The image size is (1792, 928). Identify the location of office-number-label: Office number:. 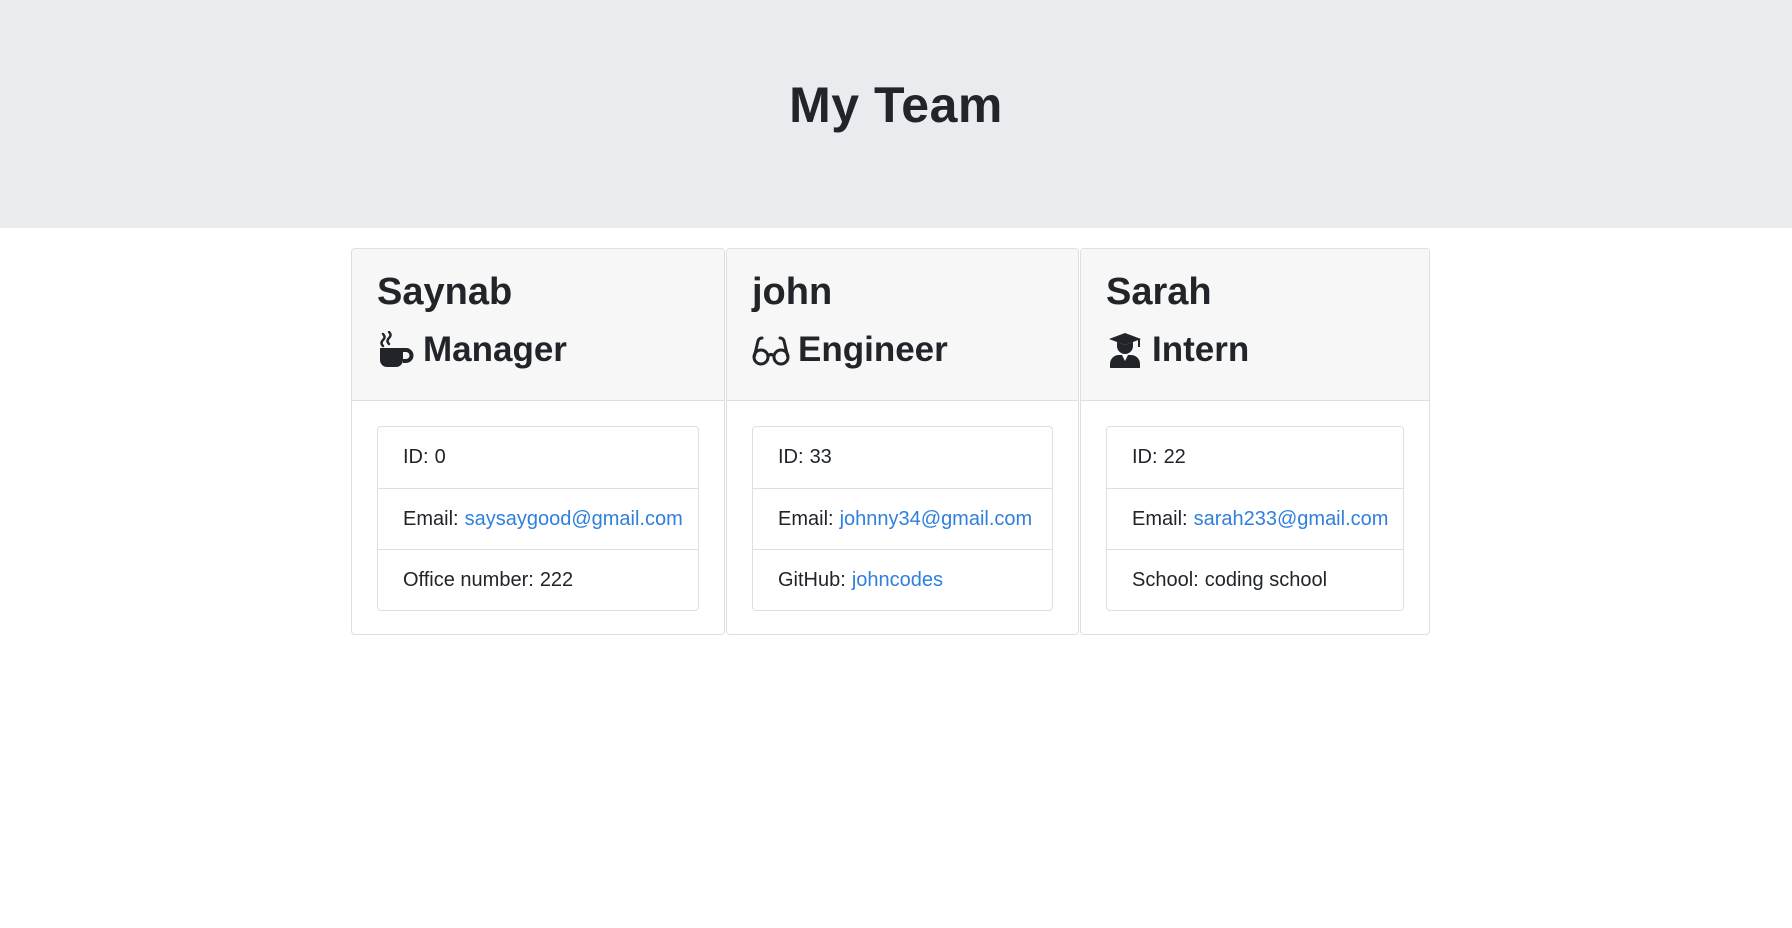
(468, 579).